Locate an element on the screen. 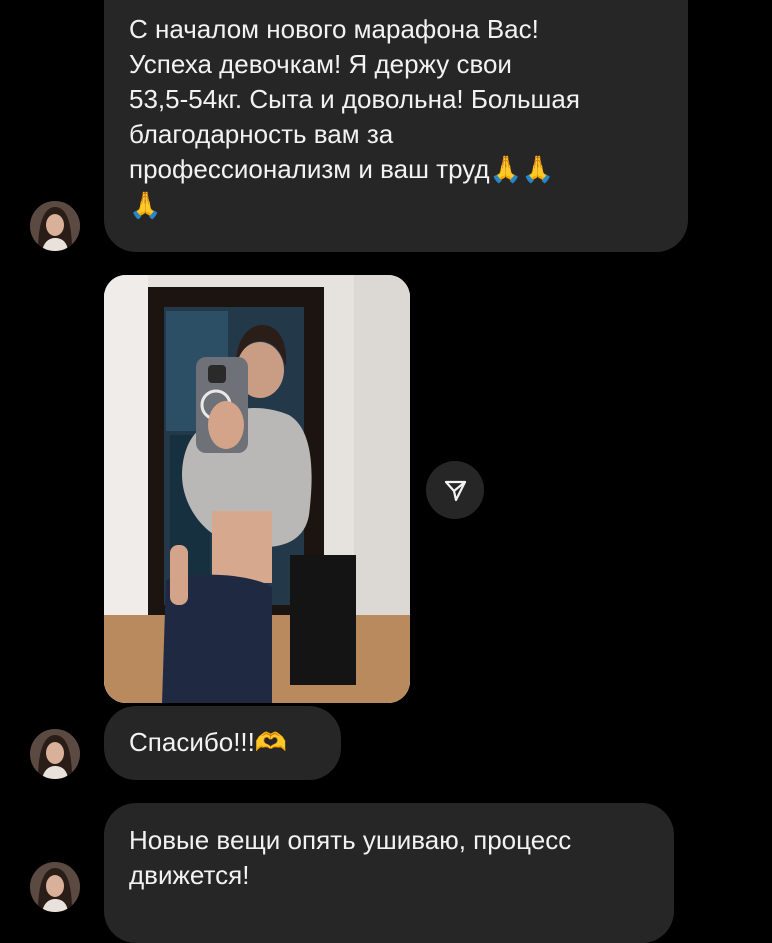 The width and height of the screenshot is (772, 943). share-button is located at coordinates (455, 490).